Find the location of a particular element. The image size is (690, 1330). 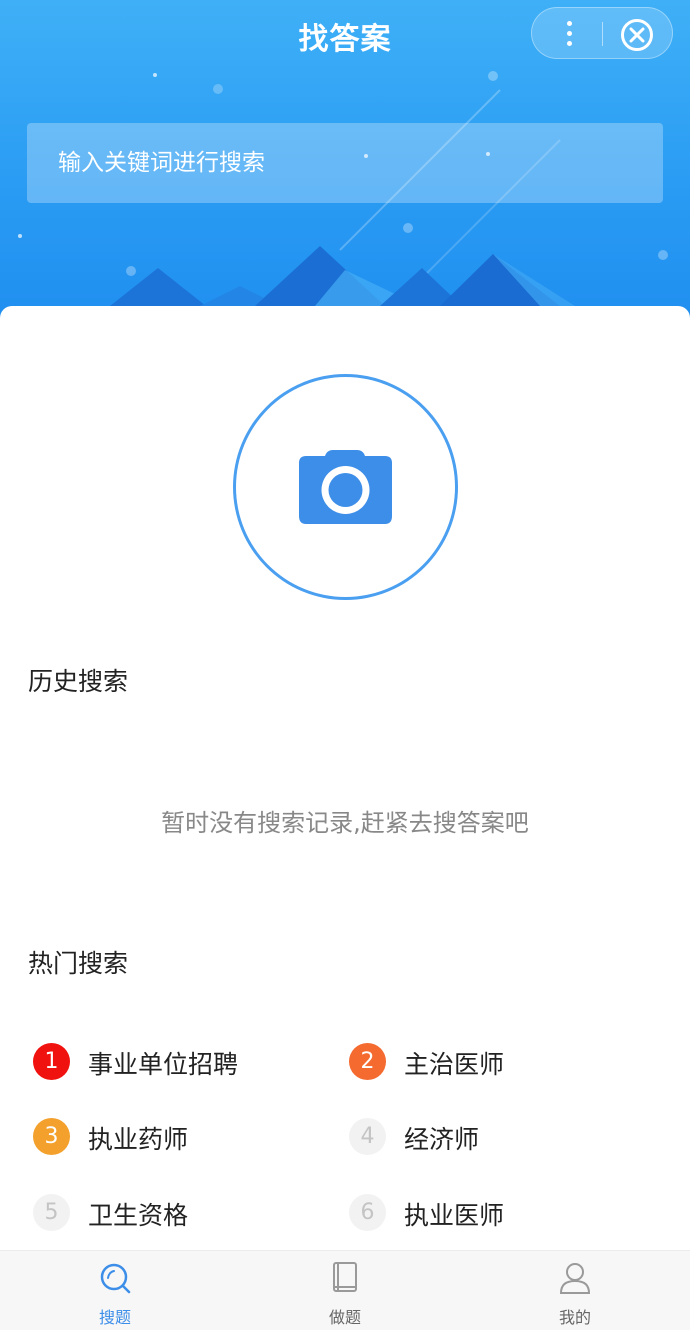

hot-item-1: 1 事业单位招聘 is located at coordinates (183, 1062).